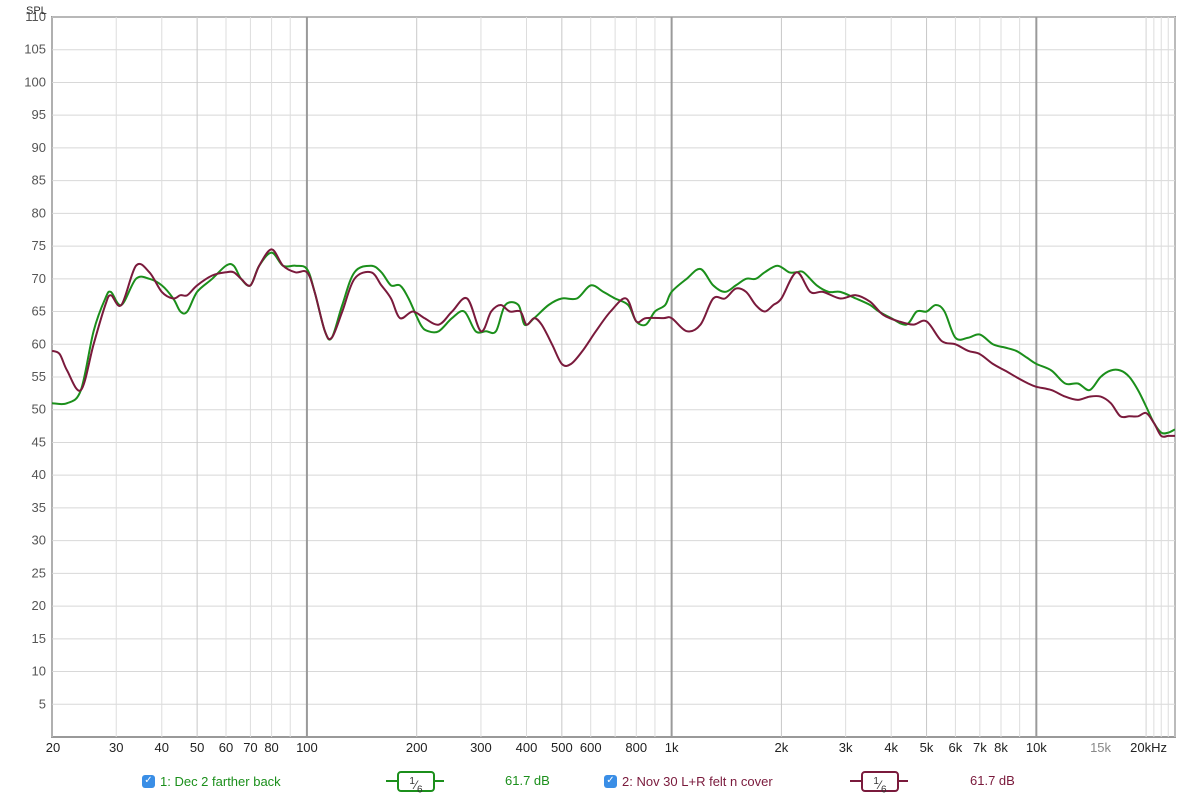 This screenshot has height=798, width=1200. I want to click on x-tick-label: 20kHz, so click(1148, 747).